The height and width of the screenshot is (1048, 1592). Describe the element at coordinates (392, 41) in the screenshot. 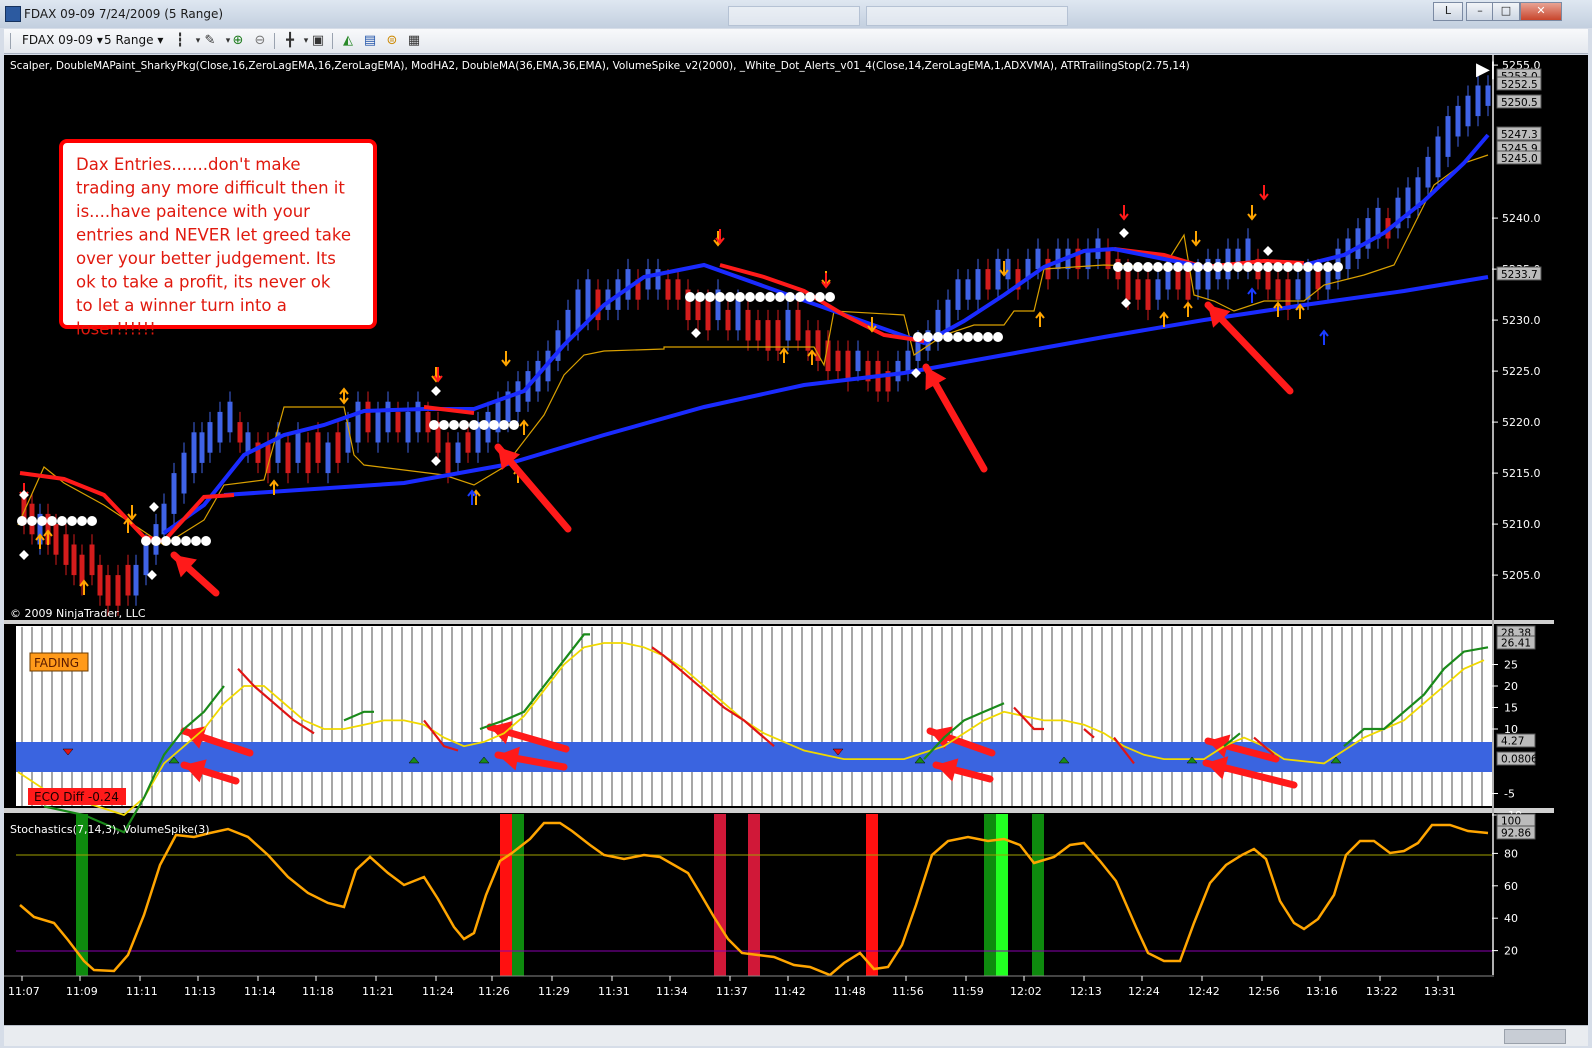

I see `chart-trader-icon: ⊜` at that location.